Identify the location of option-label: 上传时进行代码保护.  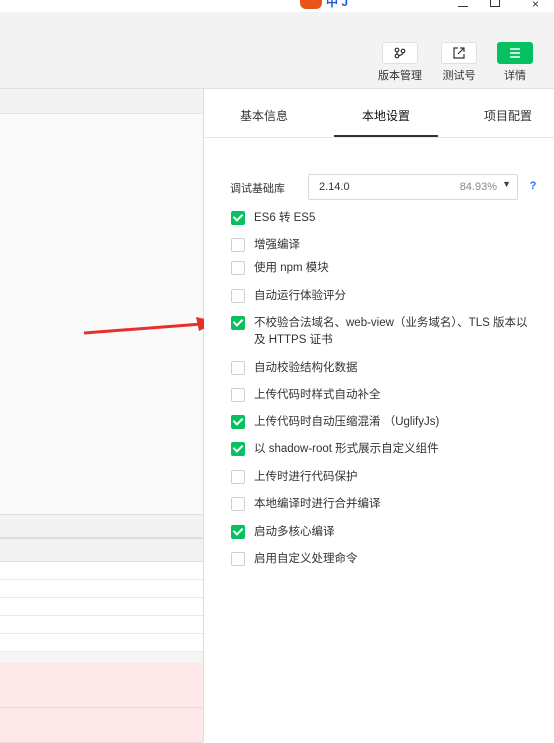
(306, 477).